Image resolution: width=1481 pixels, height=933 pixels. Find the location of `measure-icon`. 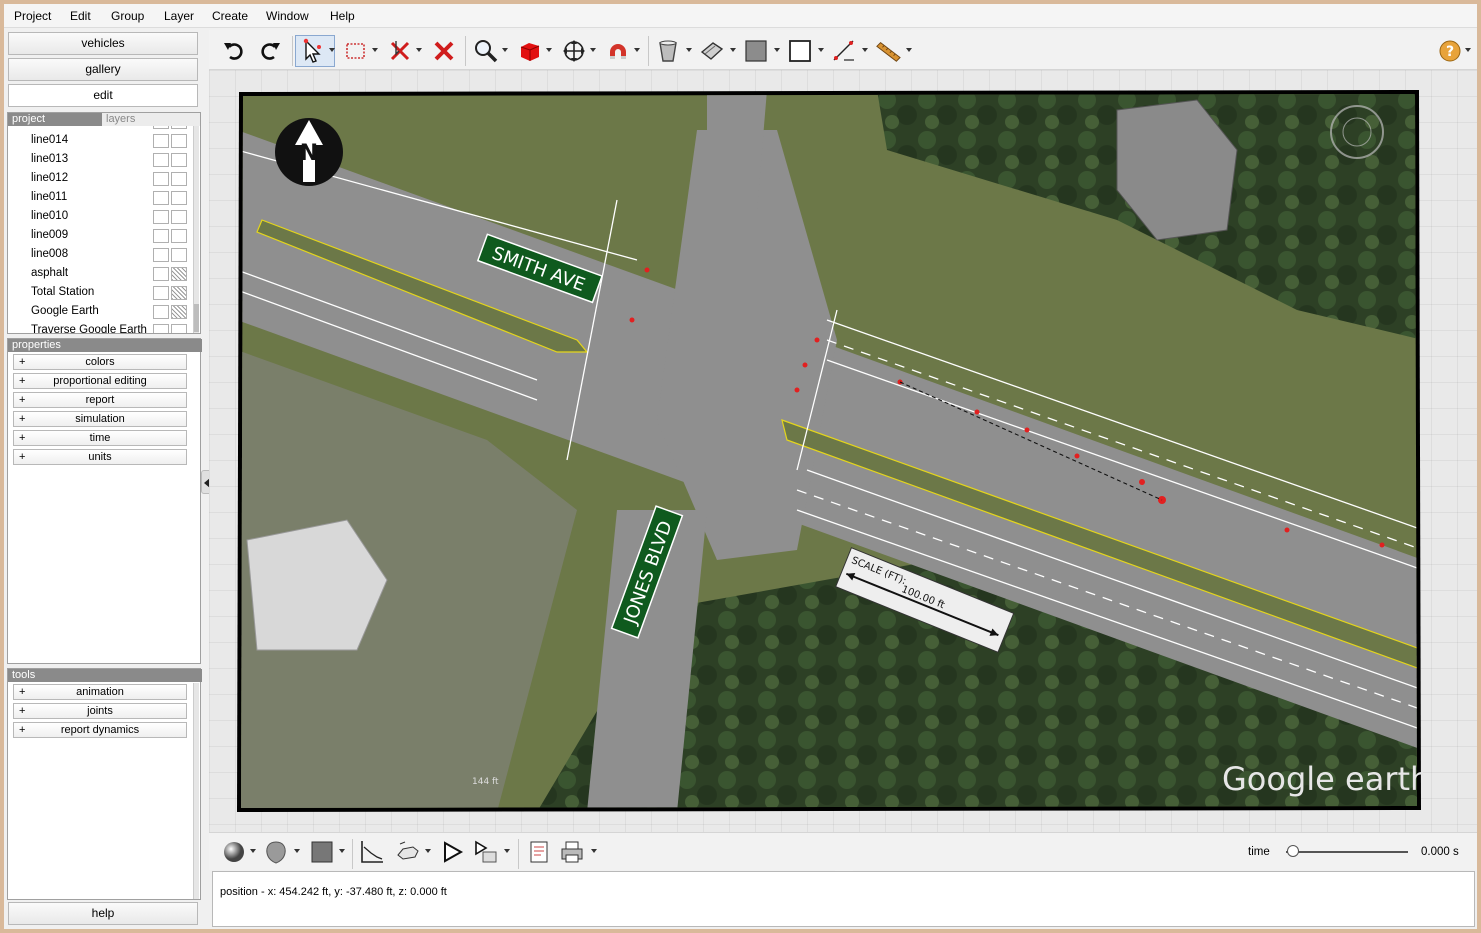

measure-icon is located at coordinates (844, 51).